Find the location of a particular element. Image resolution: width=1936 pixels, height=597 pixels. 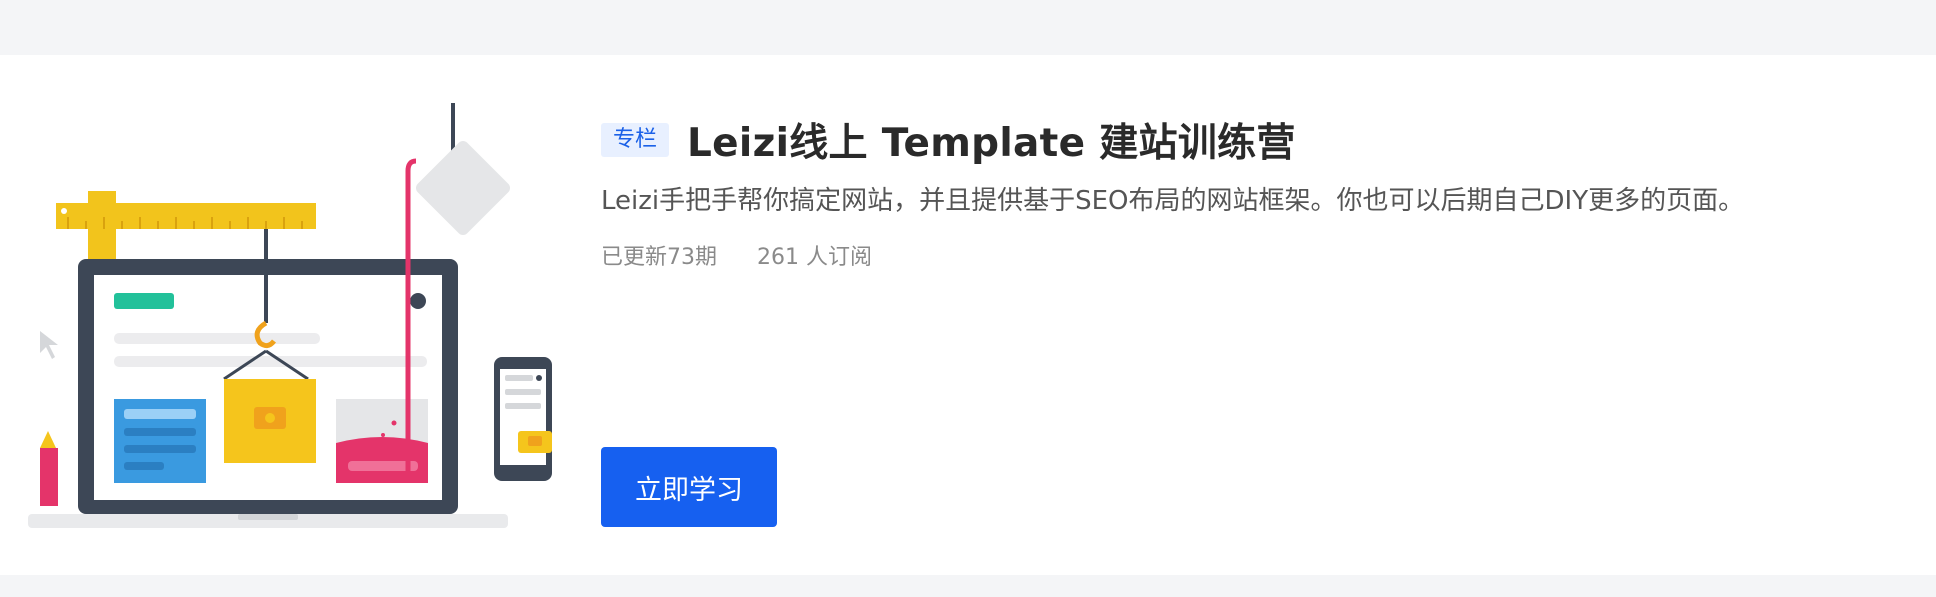

title-row: 专栏 Leizi线上 Template 建站训练营 is located at coordinates (1248, 140).